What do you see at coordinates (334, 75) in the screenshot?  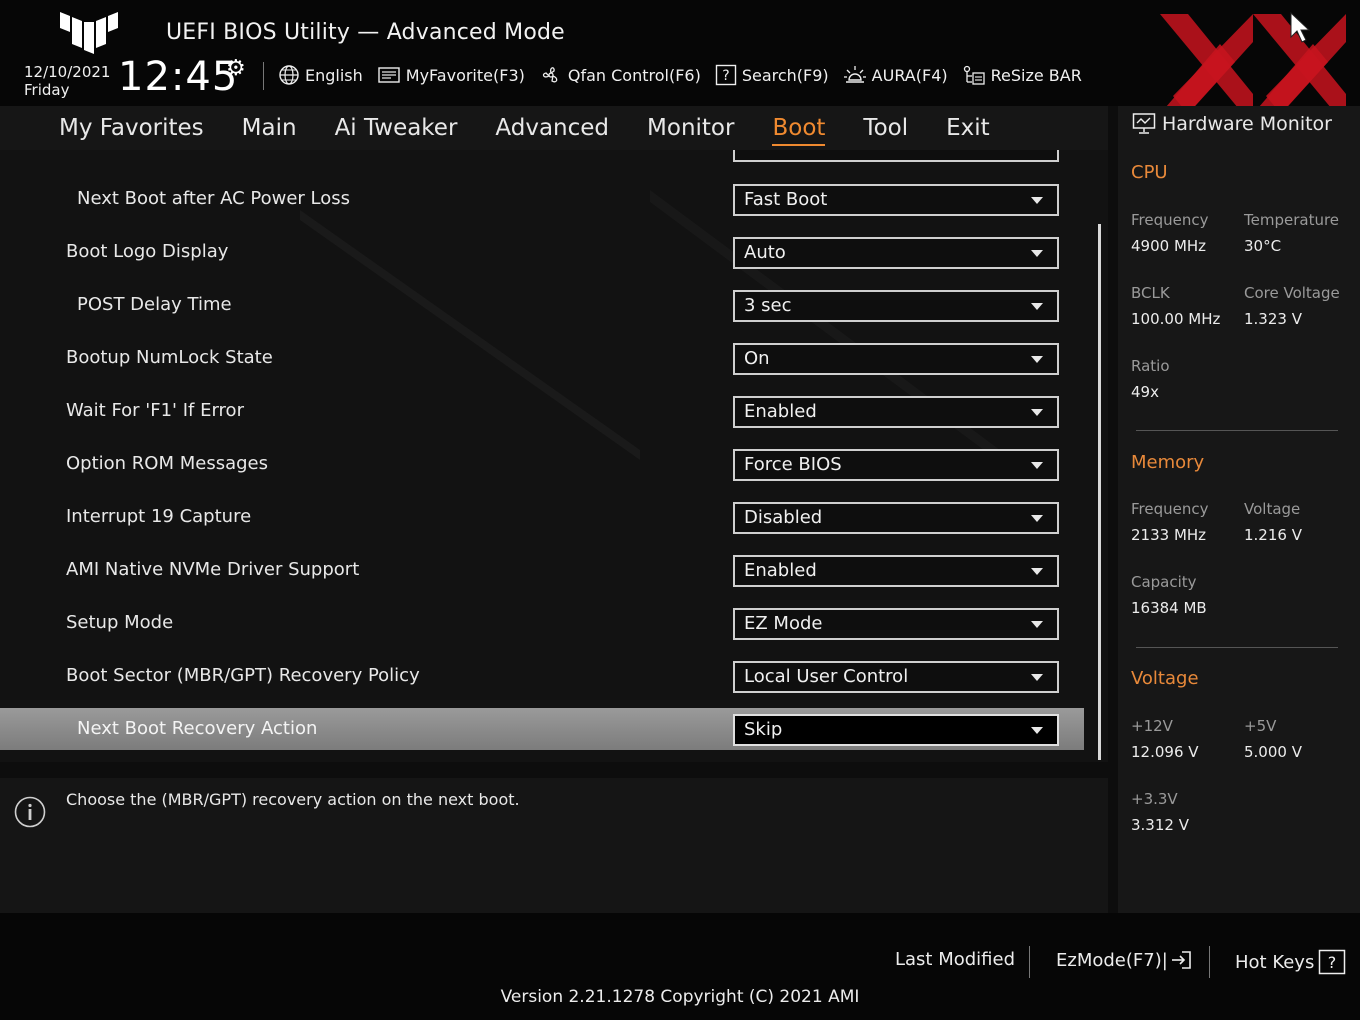 I see `language-label: English` at bounding box center [334, 75].